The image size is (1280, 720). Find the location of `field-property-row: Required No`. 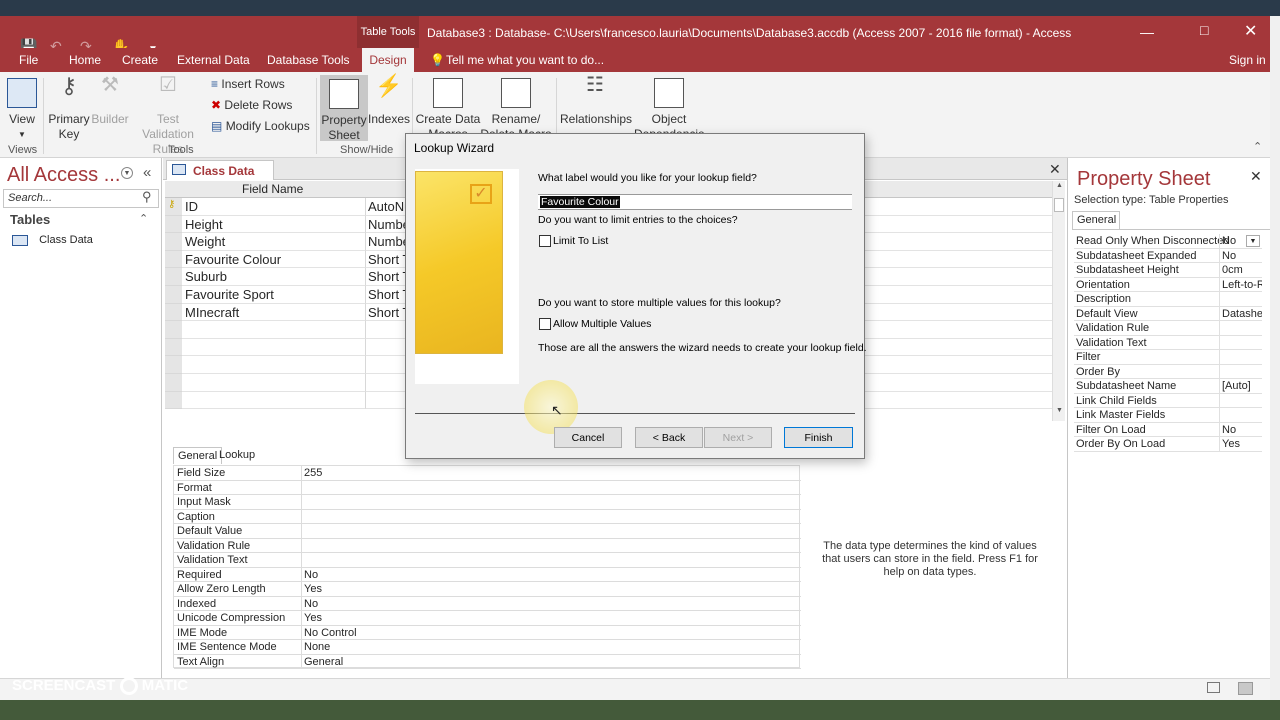

field-property-row: Required No is located at coordinates (487, 574).